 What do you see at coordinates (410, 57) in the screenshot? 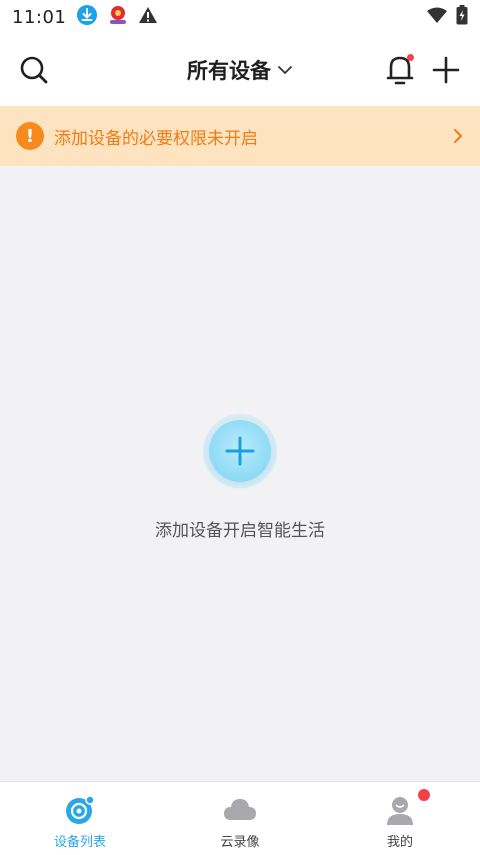
I see `notification-dot` at bounding box center [410, 57].